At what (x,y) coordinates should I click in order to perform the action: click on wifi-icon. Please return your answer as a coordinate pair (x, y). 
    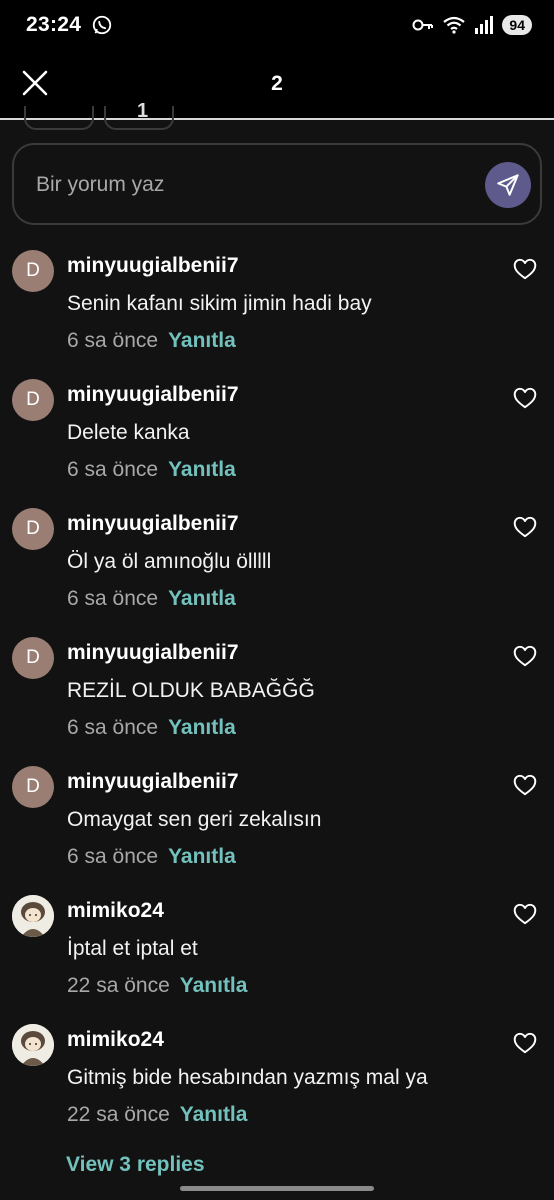
    Looking at the image, I should click on (454, 25).